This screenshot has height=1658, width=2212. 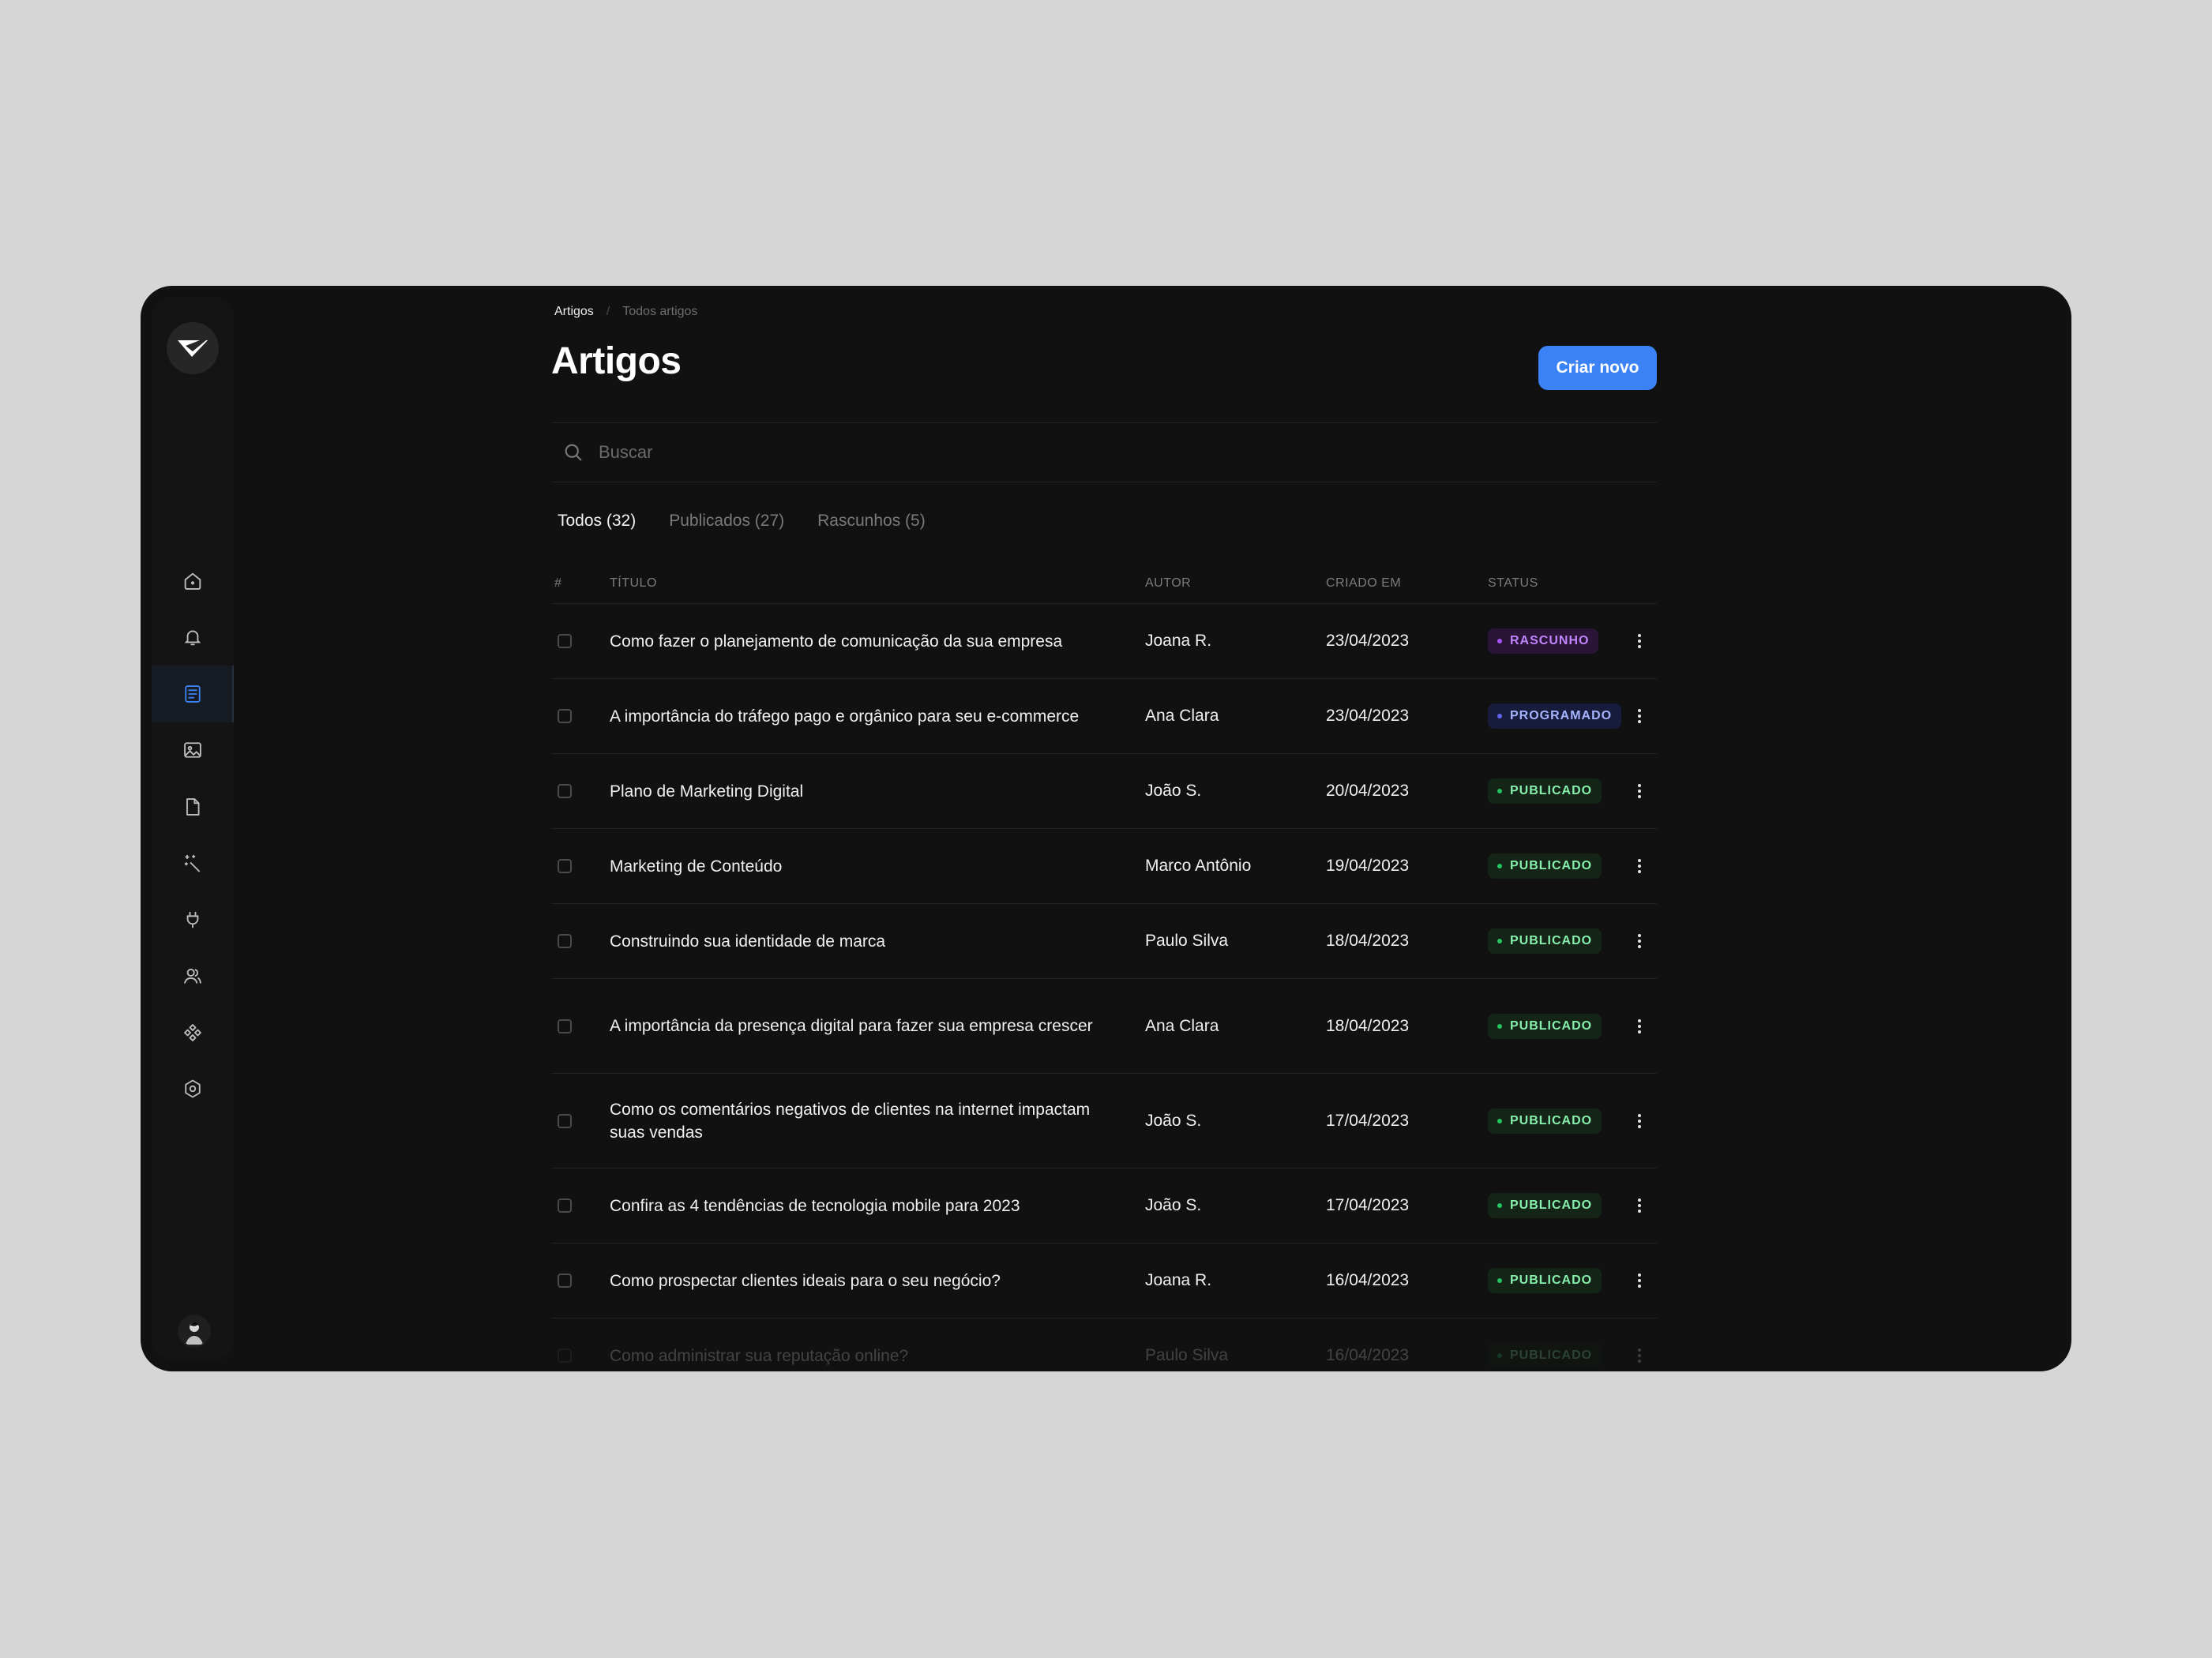 I want to click on sidebar-item-notifications, so click(x=193, y=638).